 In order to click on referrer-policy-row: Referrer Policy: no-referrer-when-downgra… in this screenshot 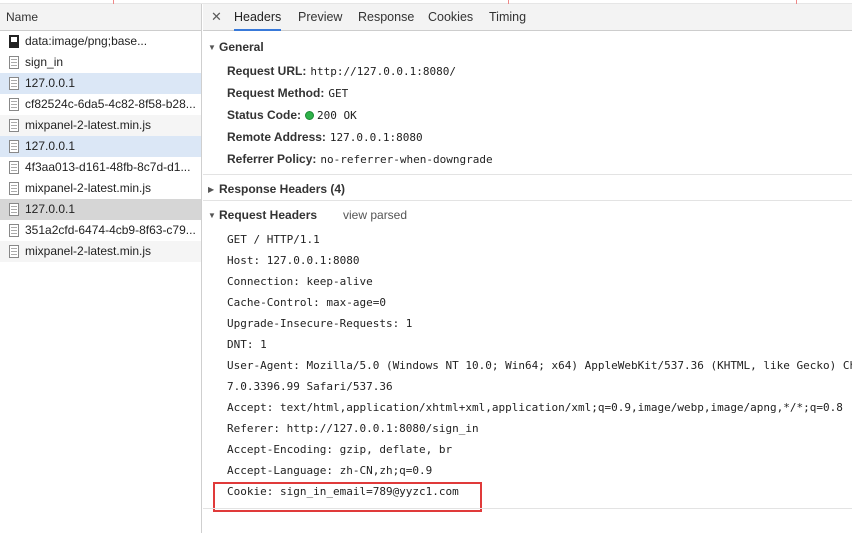, I will do `click(360, 159)`.